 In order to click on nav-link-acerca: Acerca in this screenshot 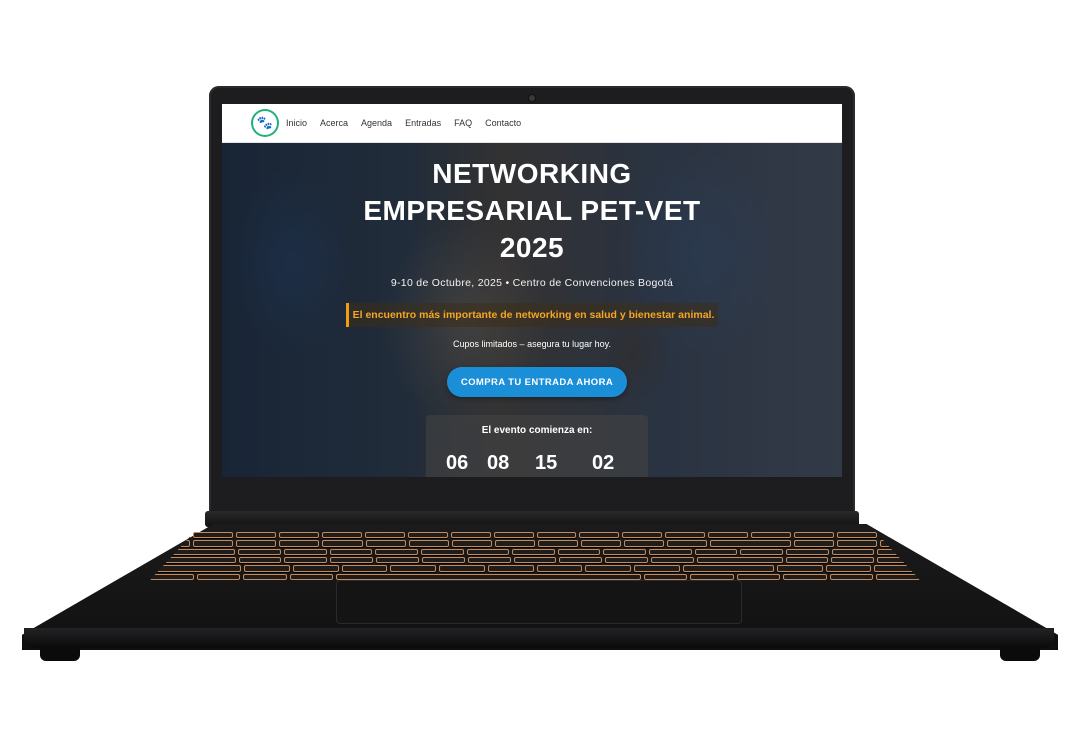, I will do `click(334, 123)`.